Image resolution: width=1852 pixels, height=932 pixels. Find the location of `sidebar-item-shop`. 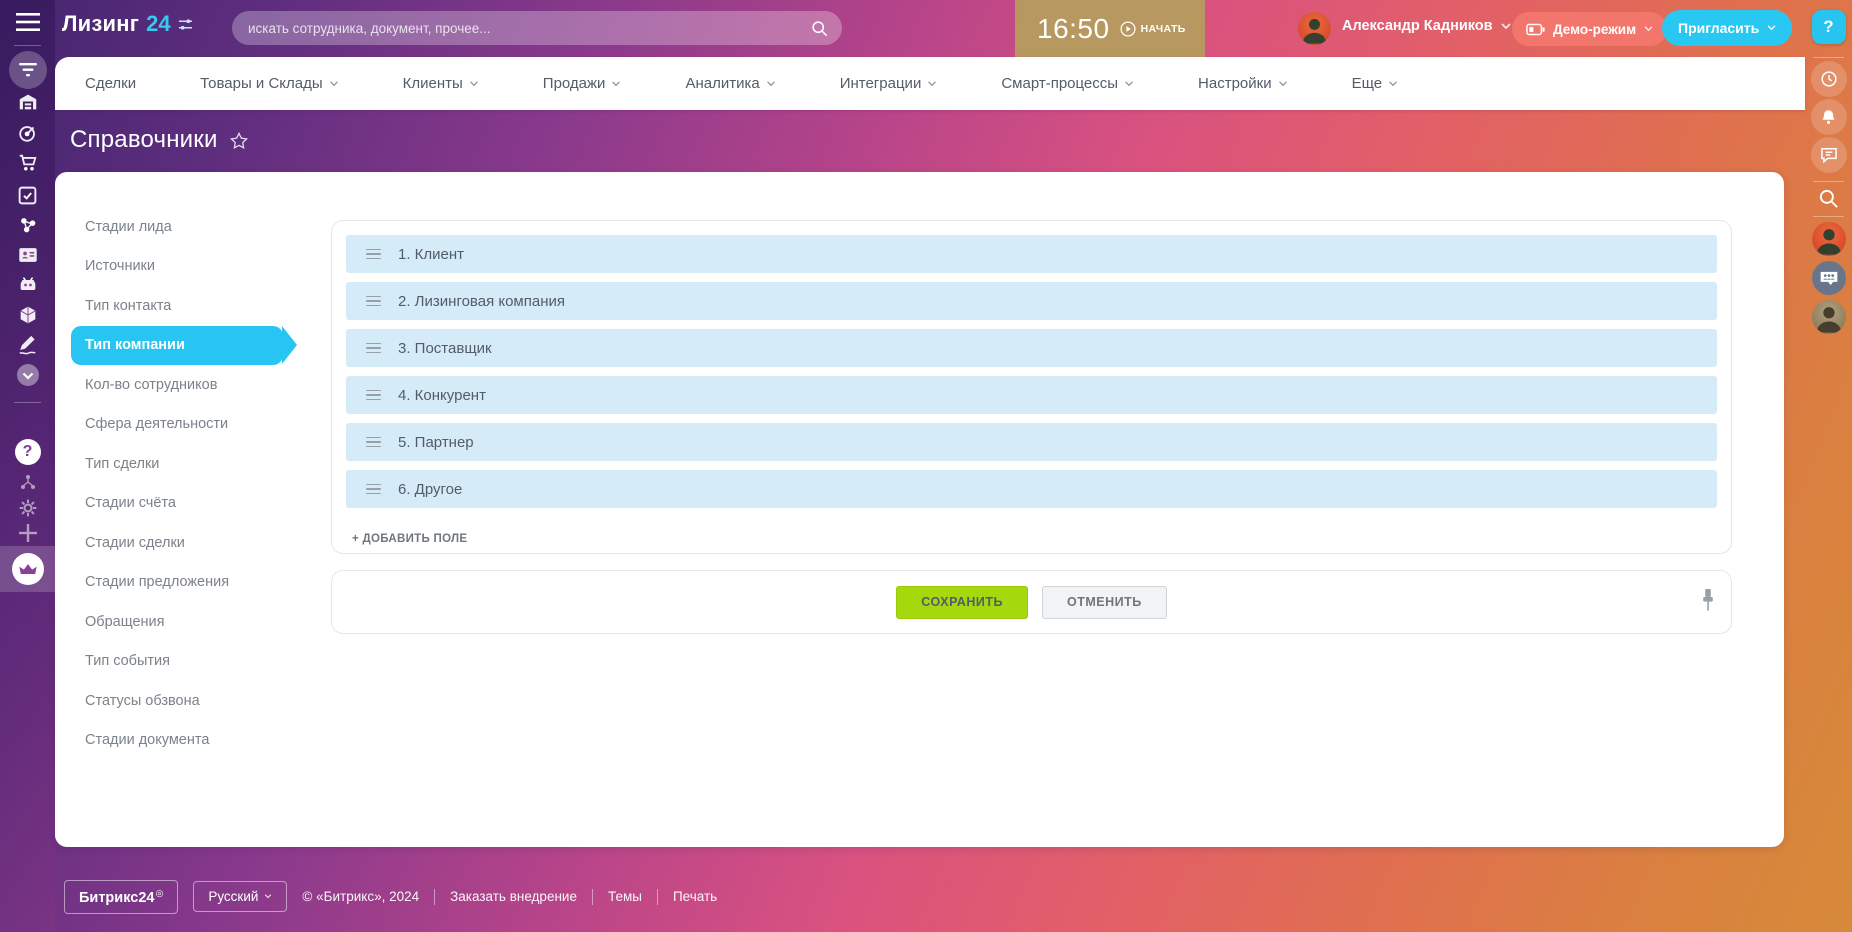

sidebar-item-shop is located at coordinates (27, 163).